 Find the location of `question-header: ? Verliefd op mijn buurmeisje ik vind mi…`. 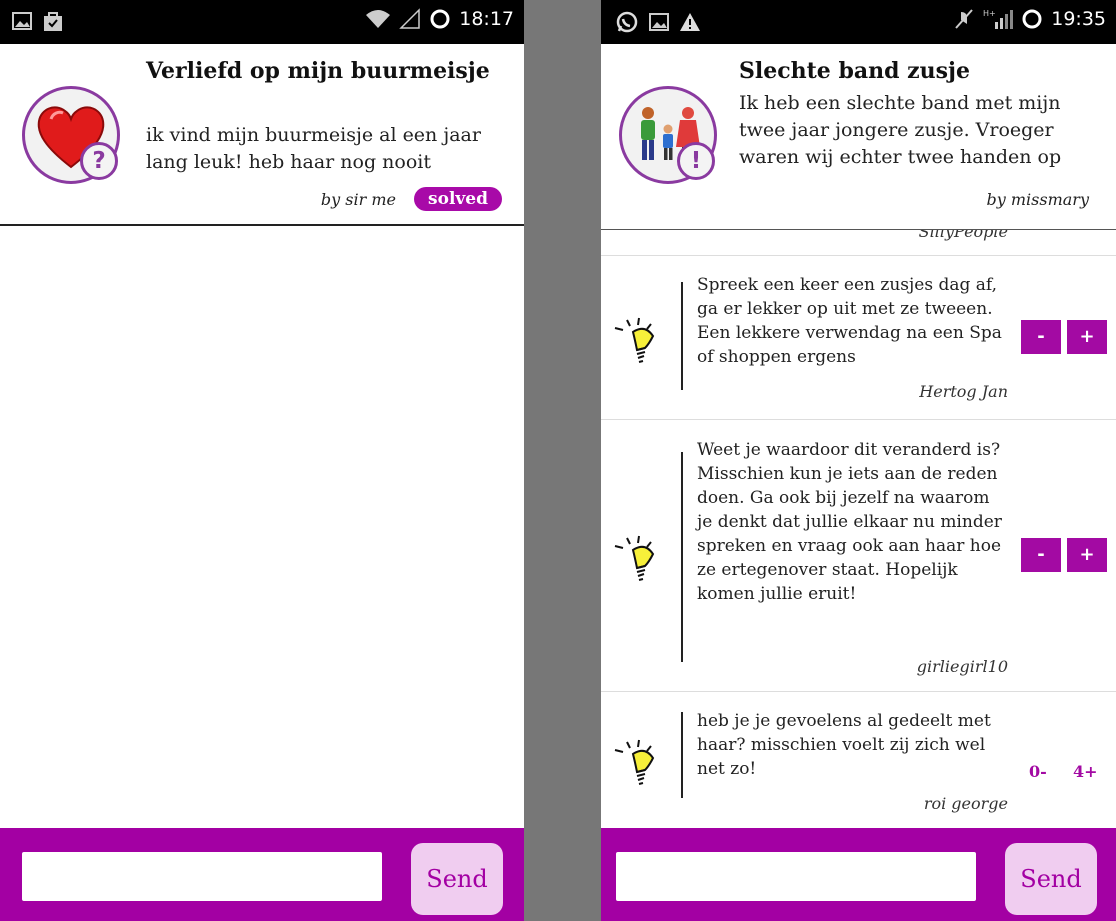

question-header: ? Verliefd op mijn buurmeisje ik vind mi… is located at coordinates (262, 135).